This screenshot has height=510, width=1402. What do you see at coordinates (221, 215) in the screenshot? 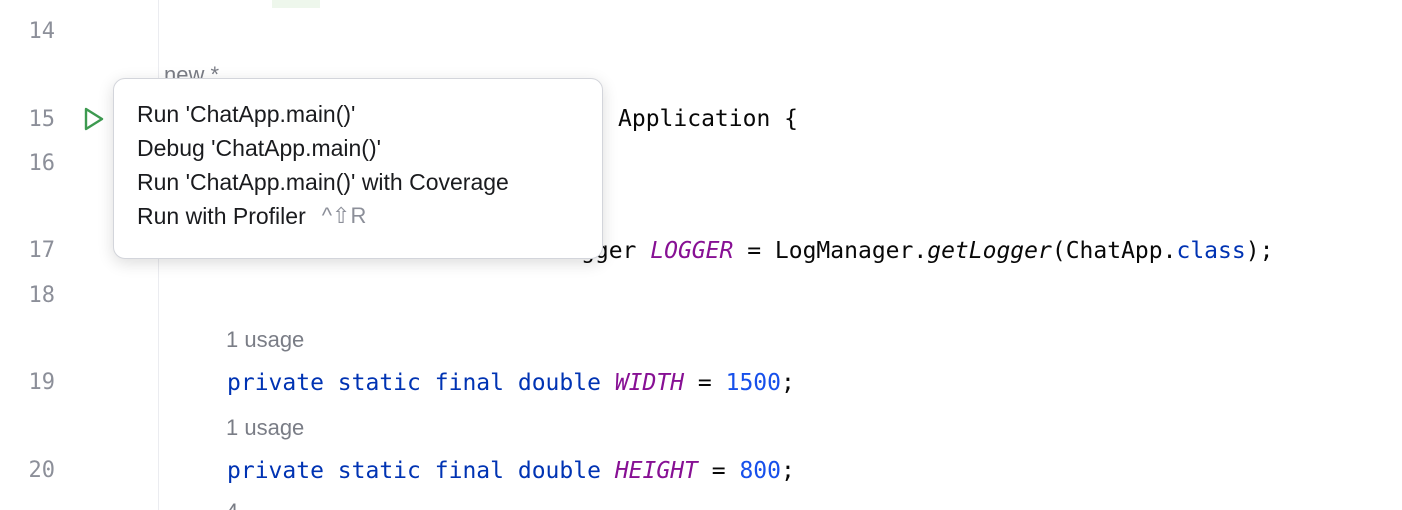
I see `menu-item-label: Run with Profiler` at bounding box center [221, 215].